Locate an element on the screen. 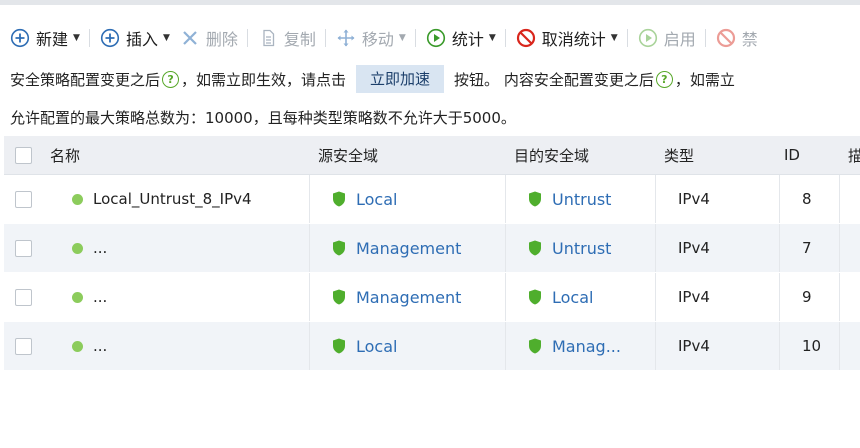  insert-button: 插入 ▼ is located at coordinates (130, 38).